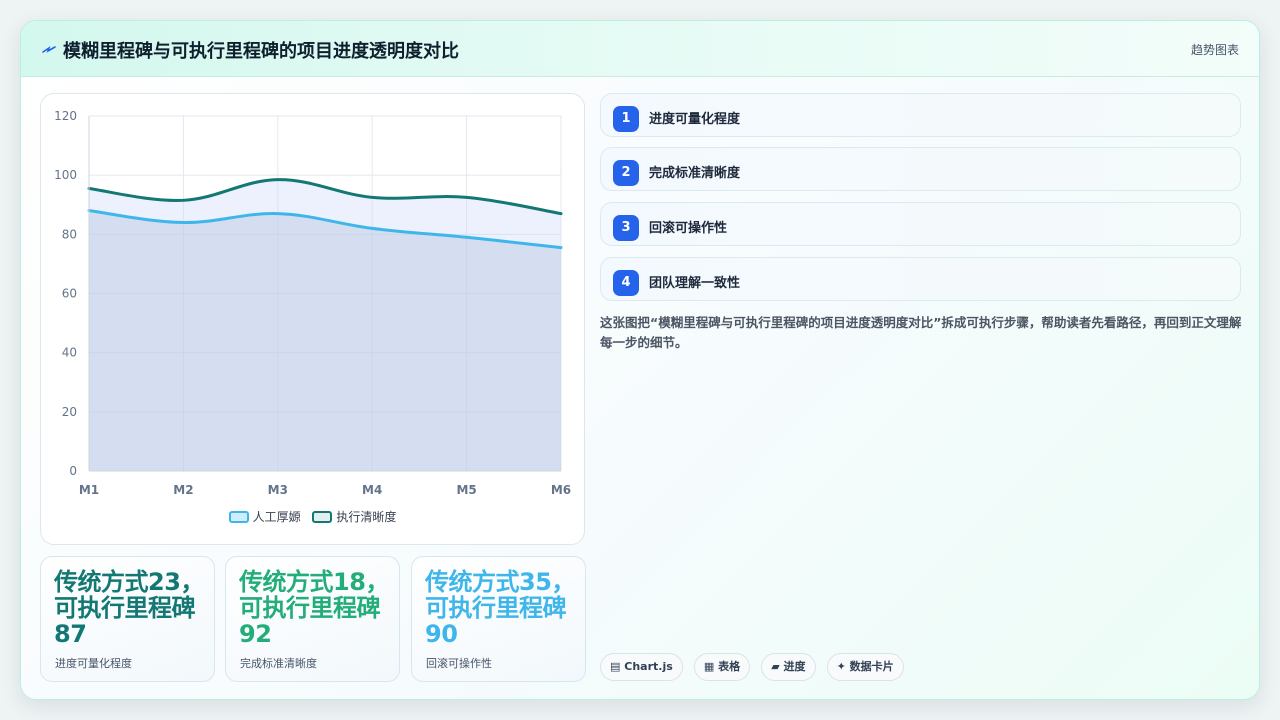 The height and width of the screenshot is (720, 1280). What do you see at coordinates (322, 517) in the screenshot?
I see `legend-swatch-series-b` at bounding box center [322, 517].